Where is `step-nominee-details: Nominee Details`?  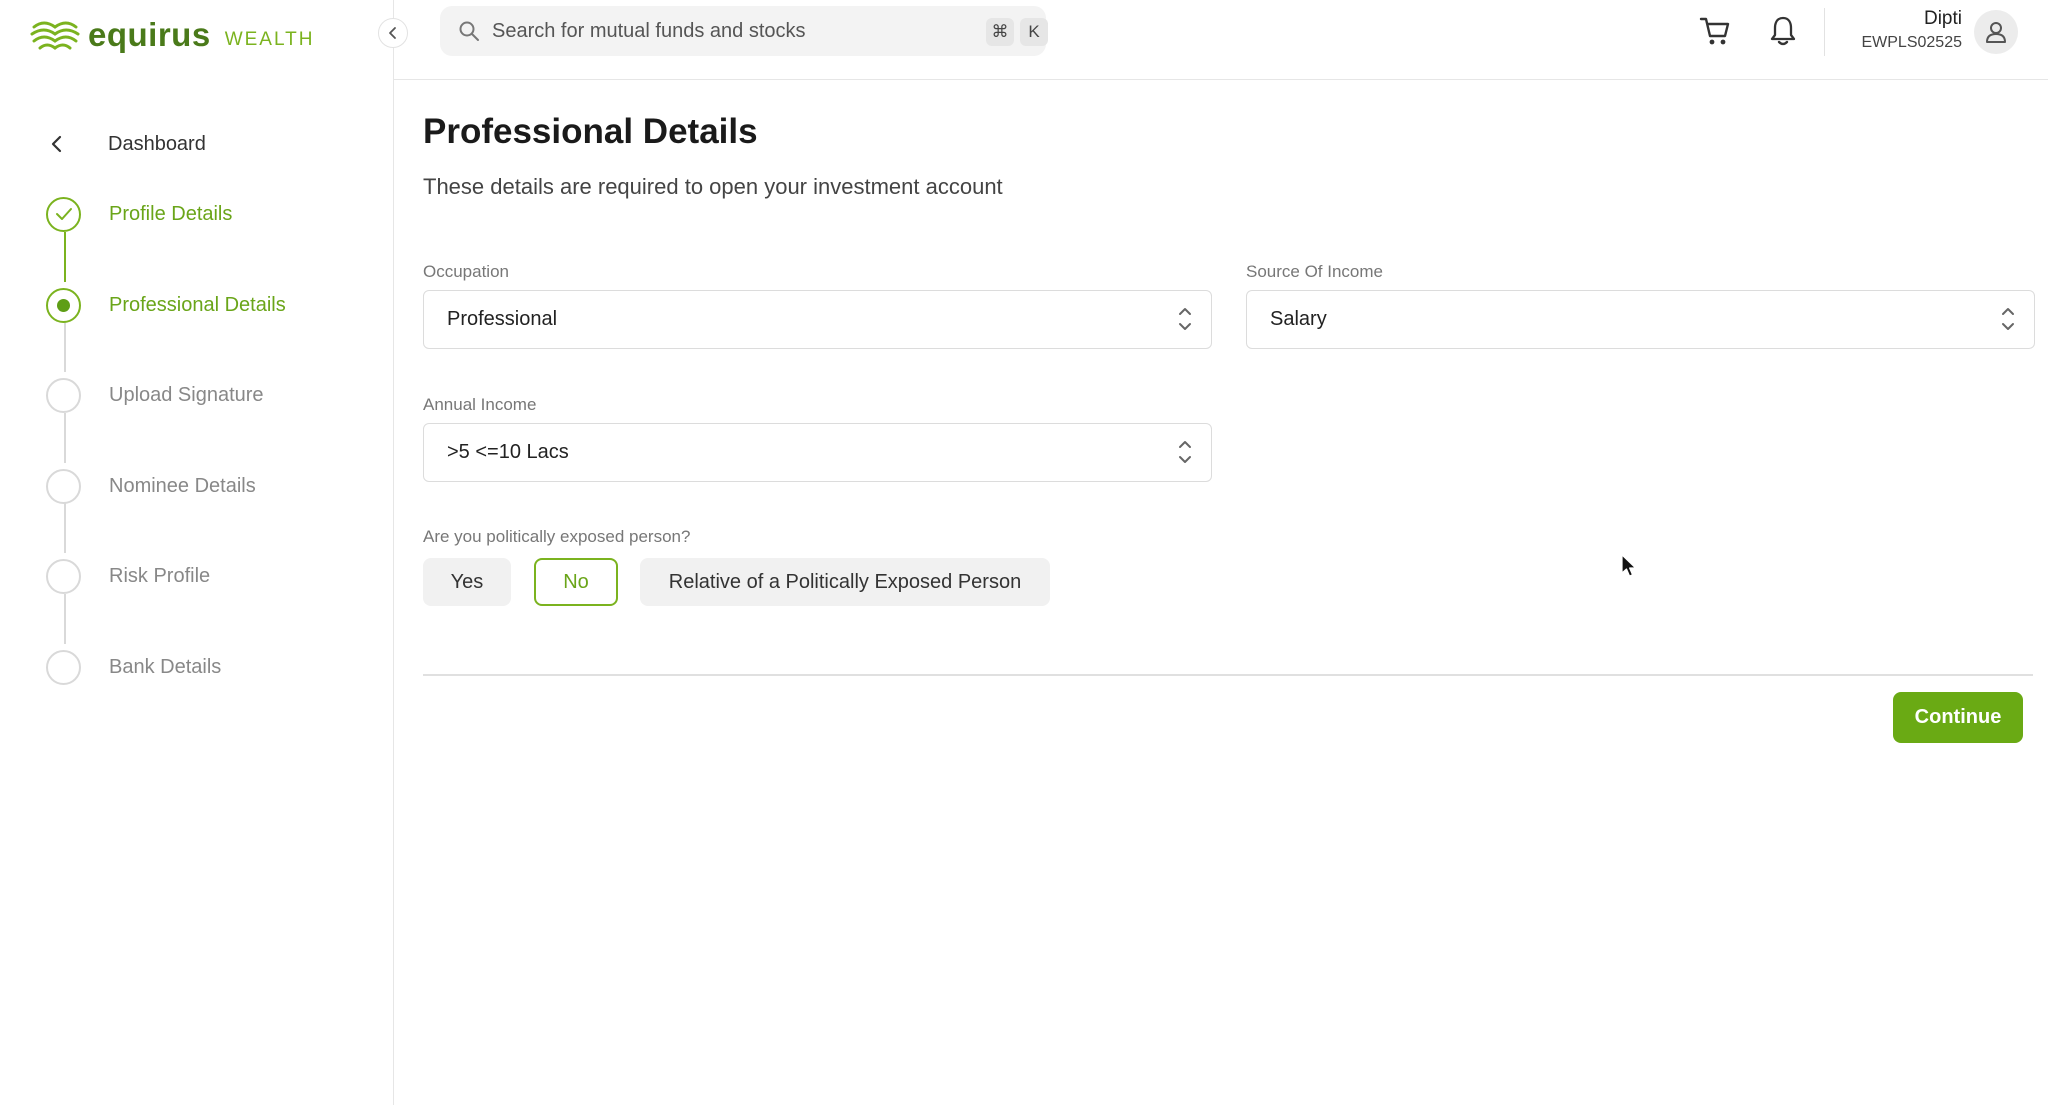 step-nominee-details: Nominee Details is located at coordinates (151, 486).